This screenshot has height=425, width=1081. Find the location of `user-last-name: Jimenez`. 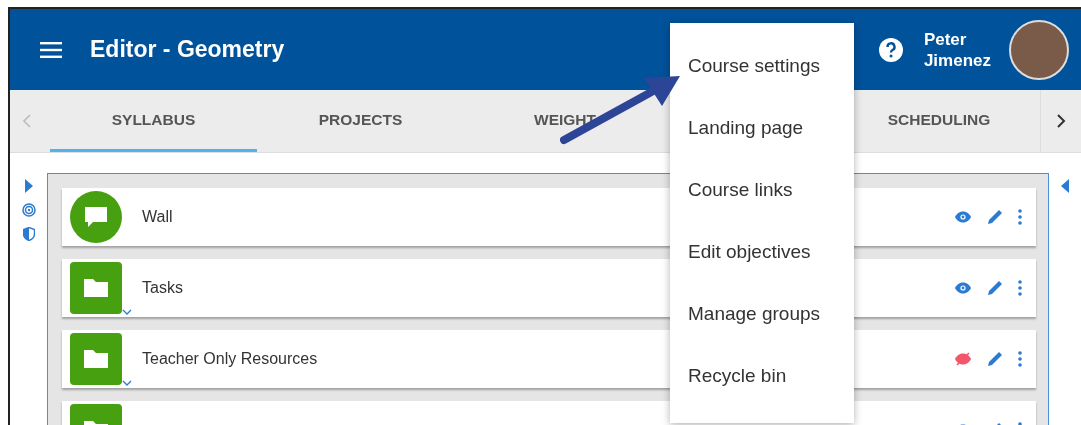

user-last-name: Jimenez is located at coordinates (957, 60).